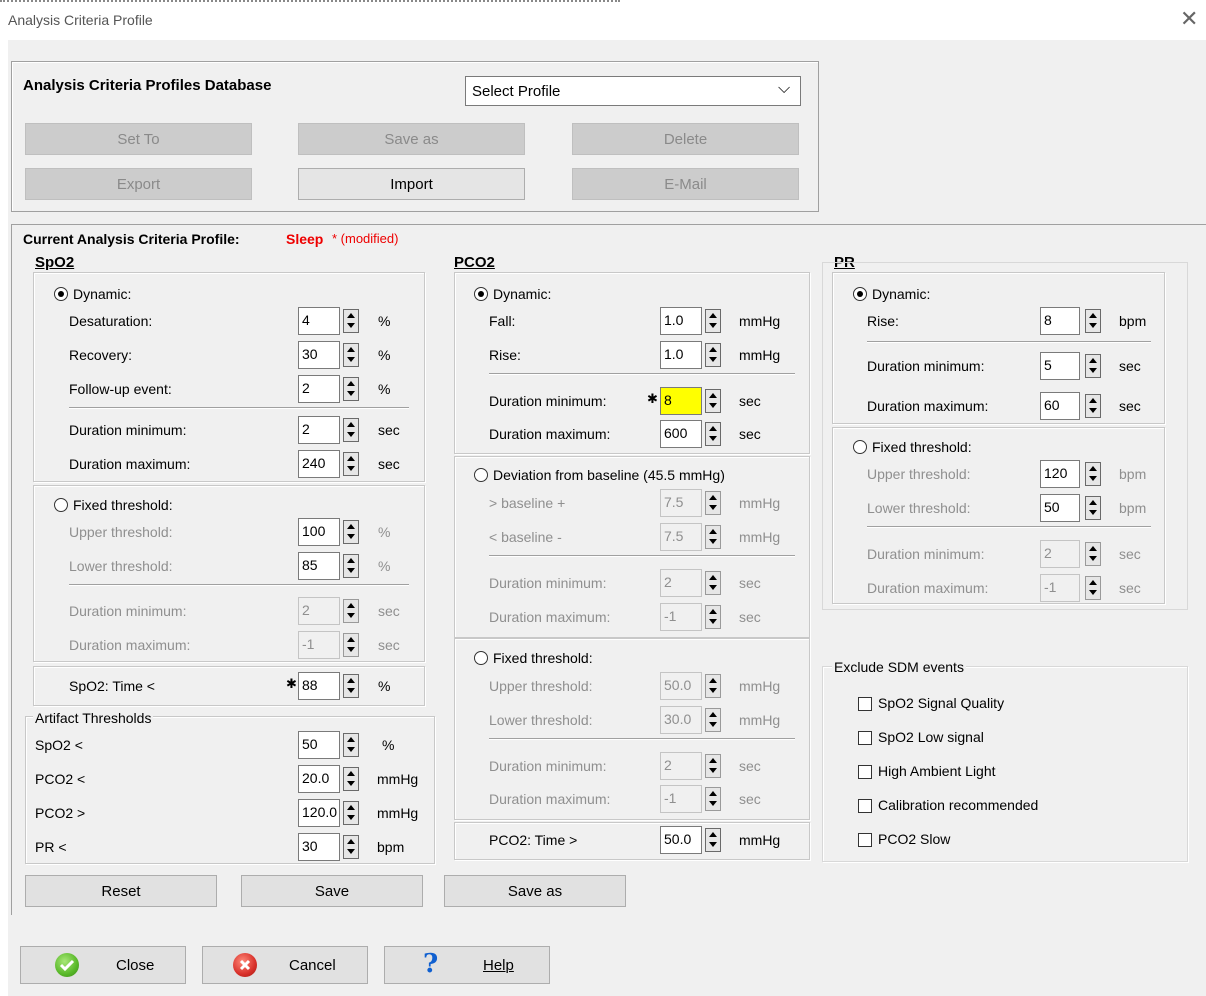 This screenshot has height=996, width=1206. Describe the element at coordinates (138, 139) in the screenshot. I see `set-to-button: Set To` at that location.